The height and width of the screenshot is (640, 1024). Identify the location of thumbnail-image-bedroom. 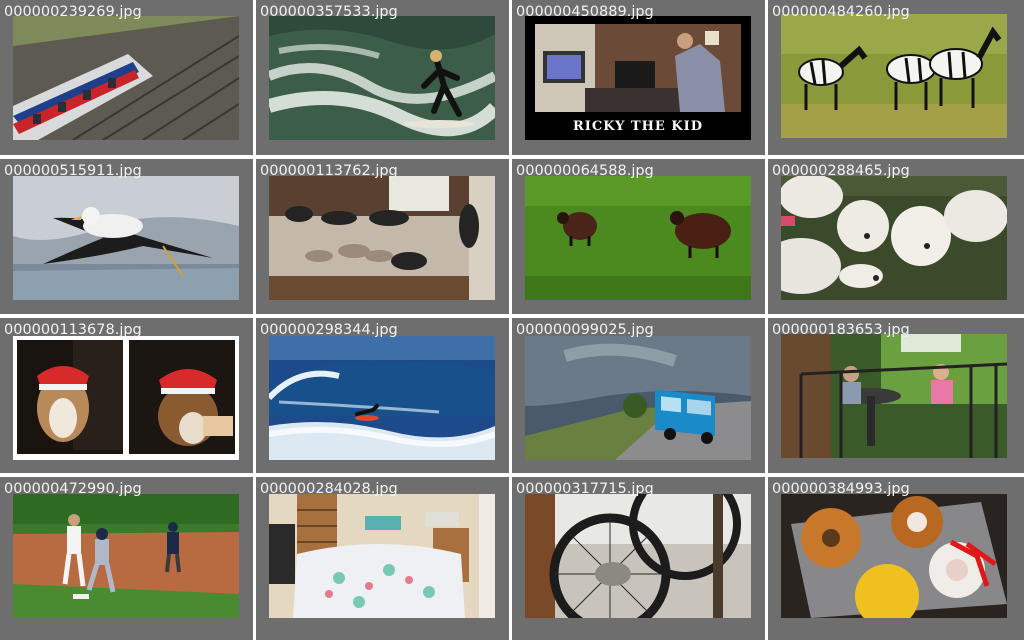
(382, 556).